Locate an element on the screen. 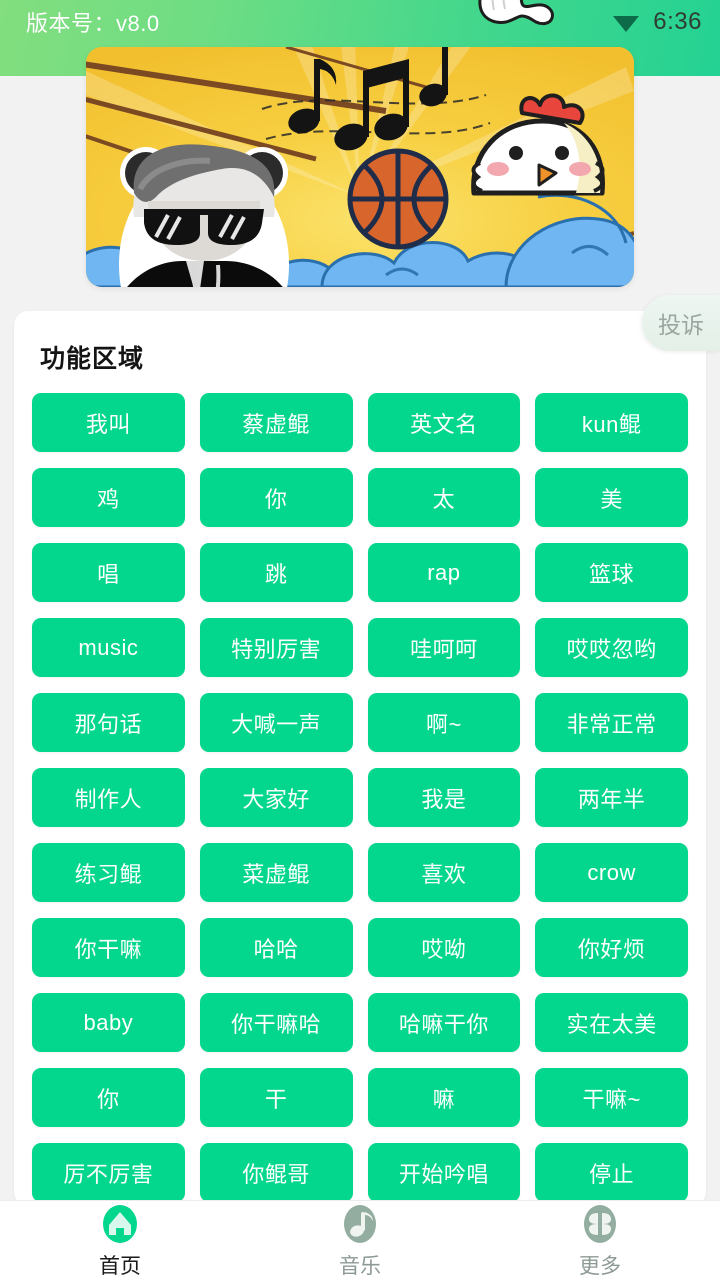 This screenshot has height=1280, width=720. clock-label: 6:36 is located at coordinates (677, 21).